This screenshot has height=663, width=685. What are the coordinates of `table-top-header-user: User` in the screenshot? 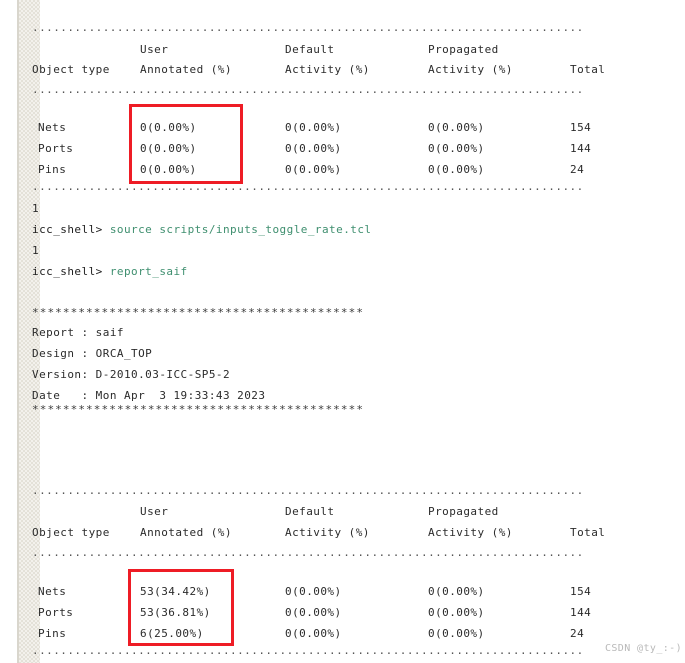 It's located at (154, 49).